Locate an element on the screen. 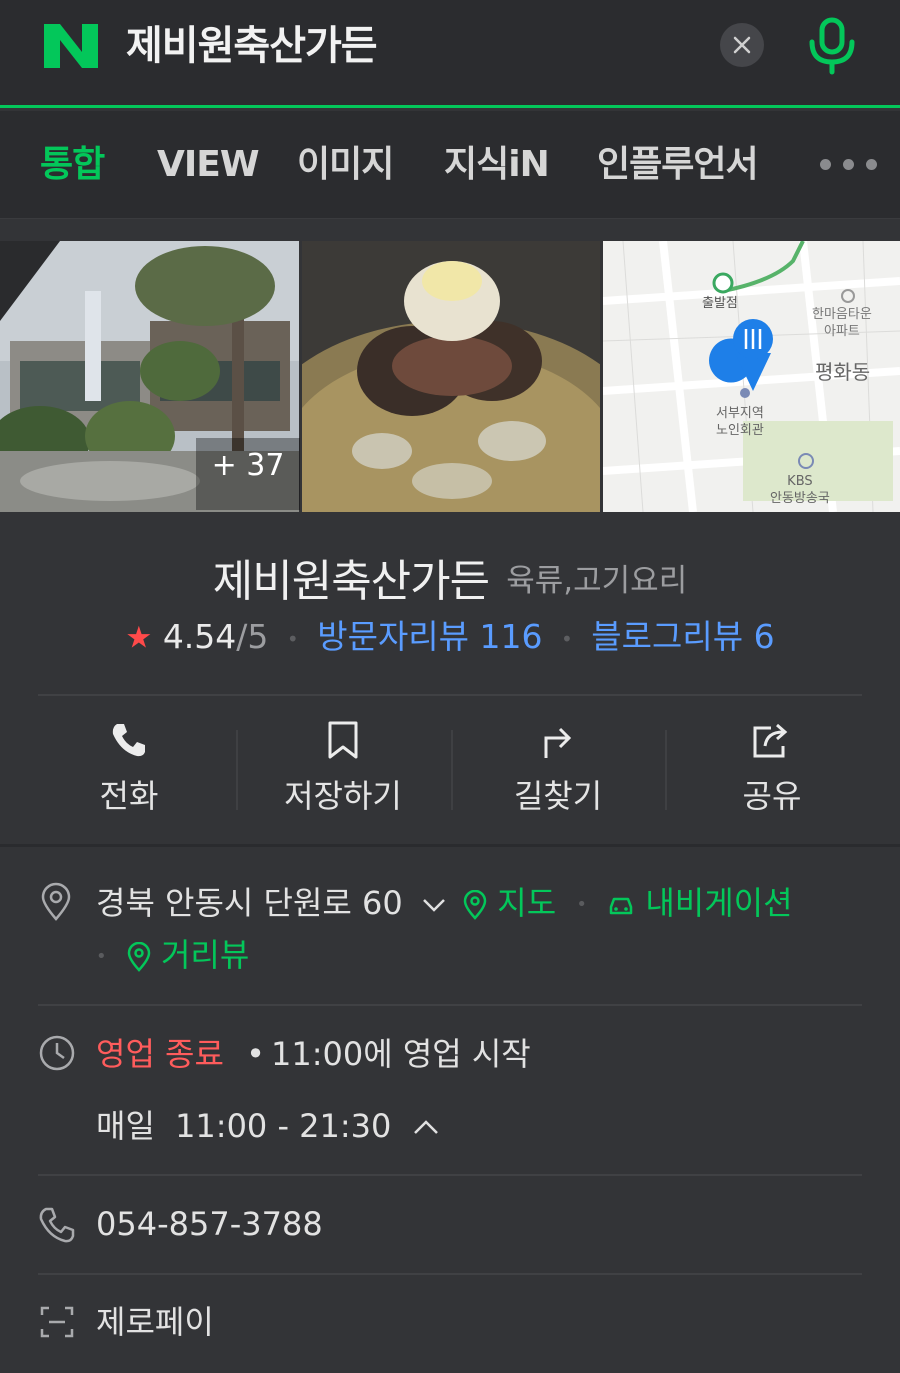 Image resolution: width=900 pixels, height=1373 pixels. location-pin-icon is located at coordinates (56, 901).